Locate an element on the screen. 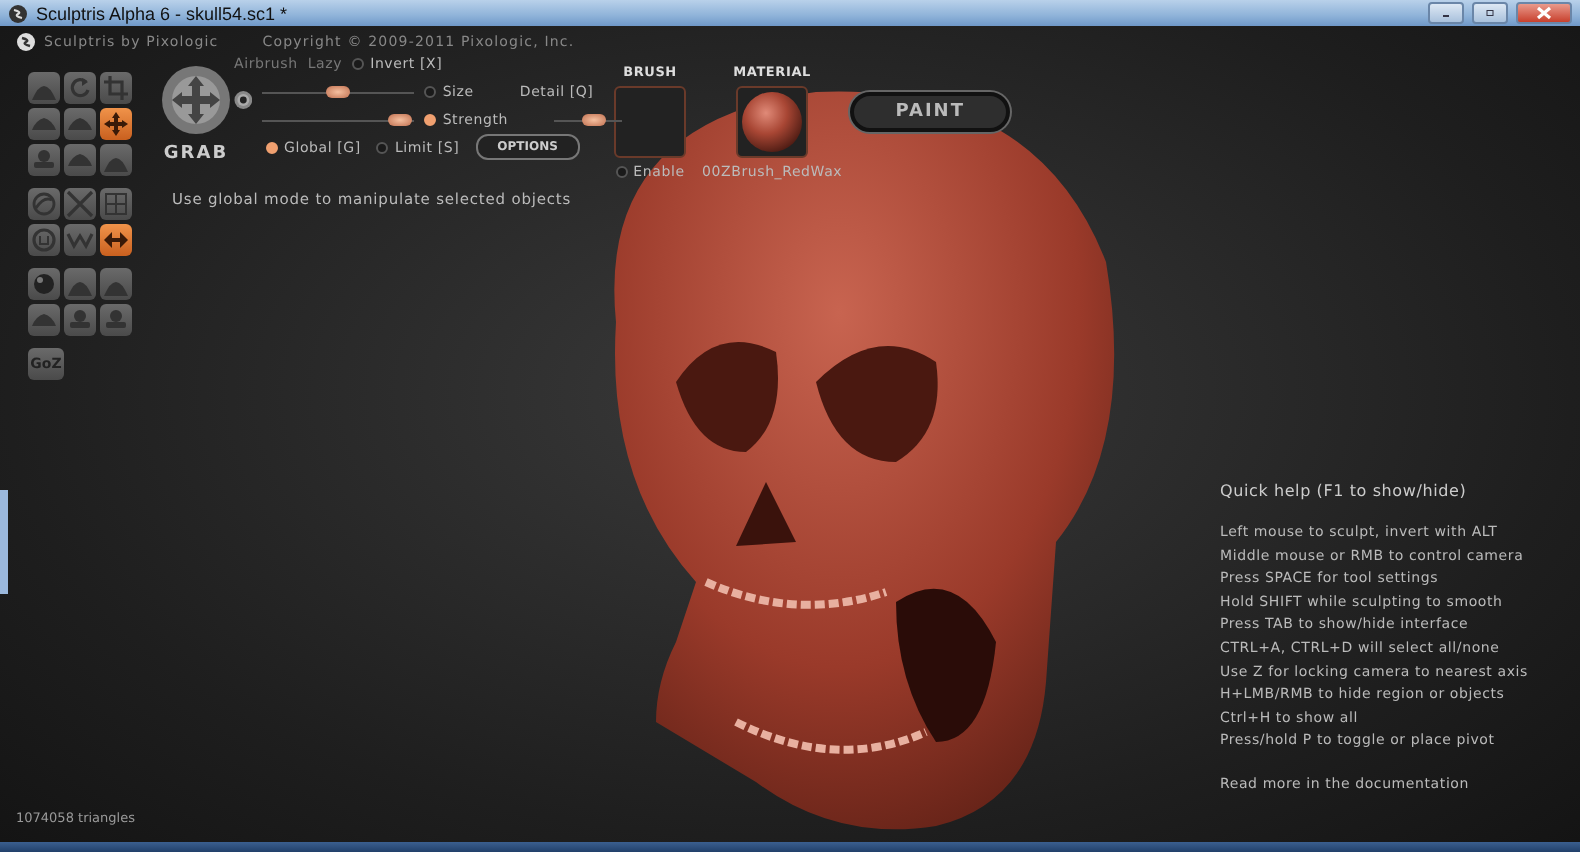 This screenshot has width=1580, height=852. close-icon is located at coordinates (1544, 13).